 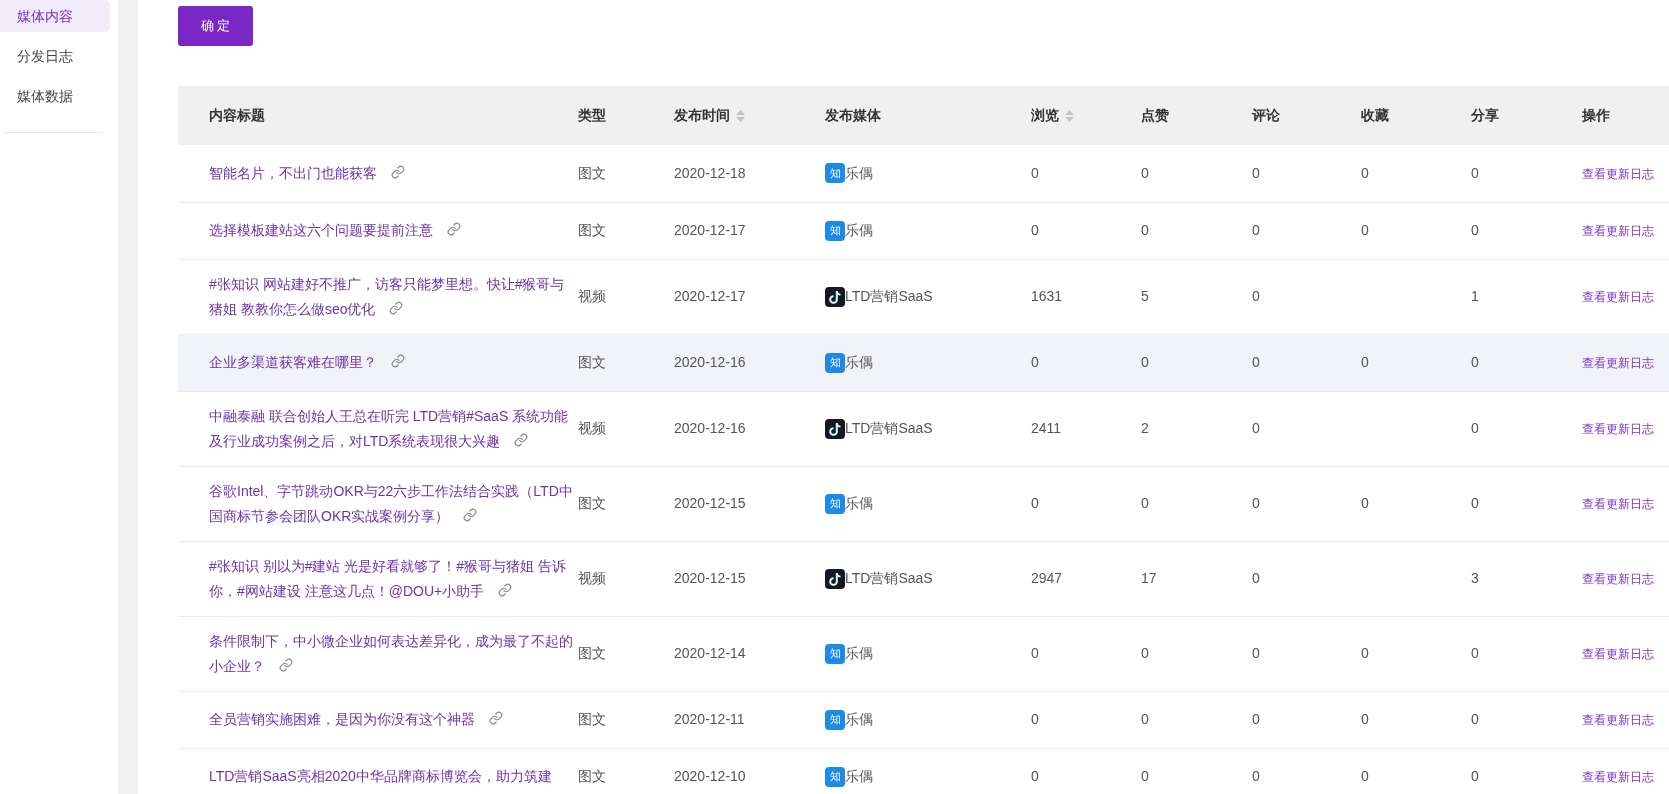 I want to click on column-header: 浏览, so click(x=1045, y=115).